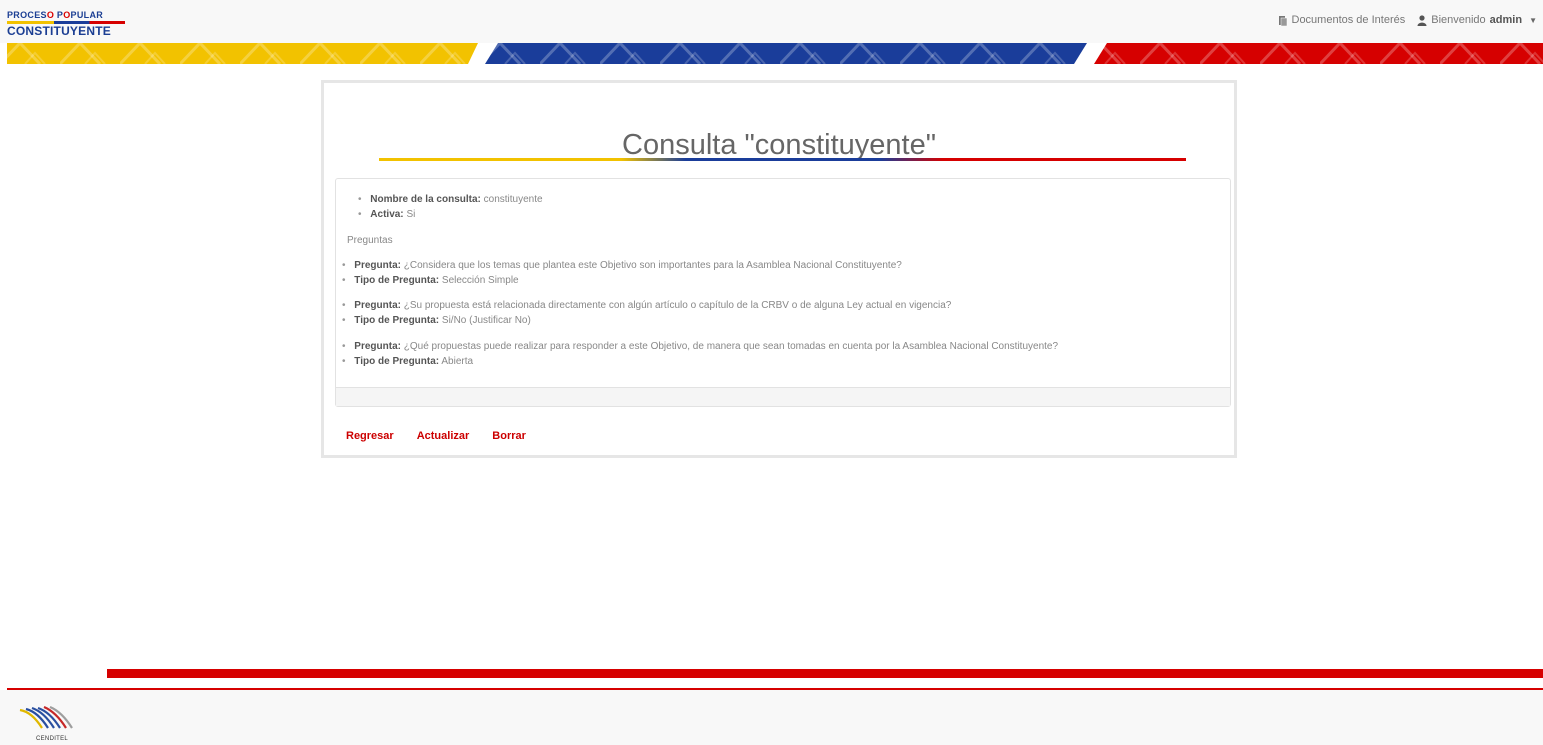  What do you see at coordinates (387, 214) in the screenshot?
I see `activa-label: Activa:` at bounding box center [387, 214].